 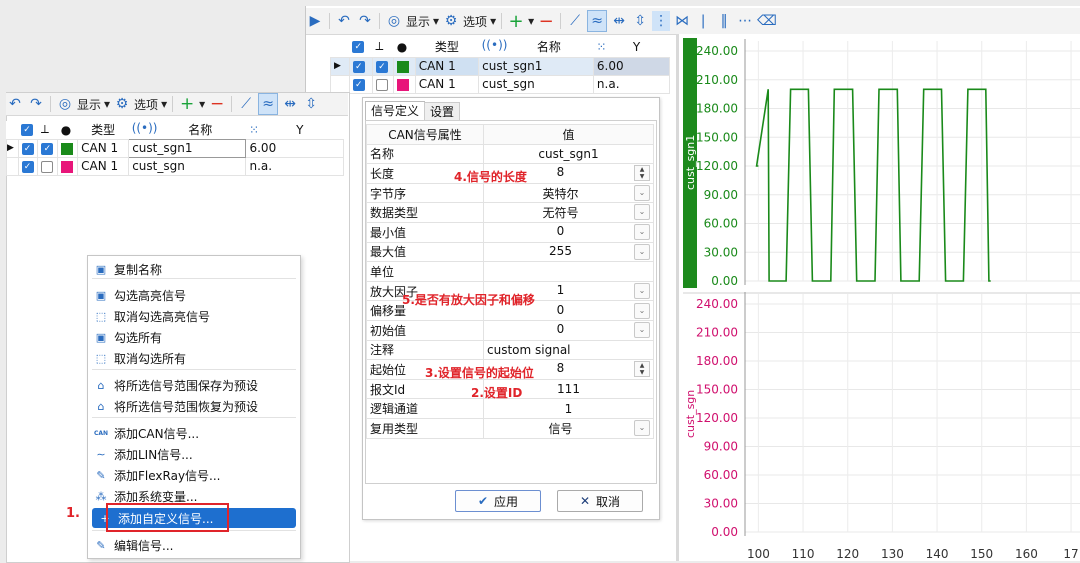 I want to click on property-row: 最大值 ⌄ 255, so click(x=510, y=252).